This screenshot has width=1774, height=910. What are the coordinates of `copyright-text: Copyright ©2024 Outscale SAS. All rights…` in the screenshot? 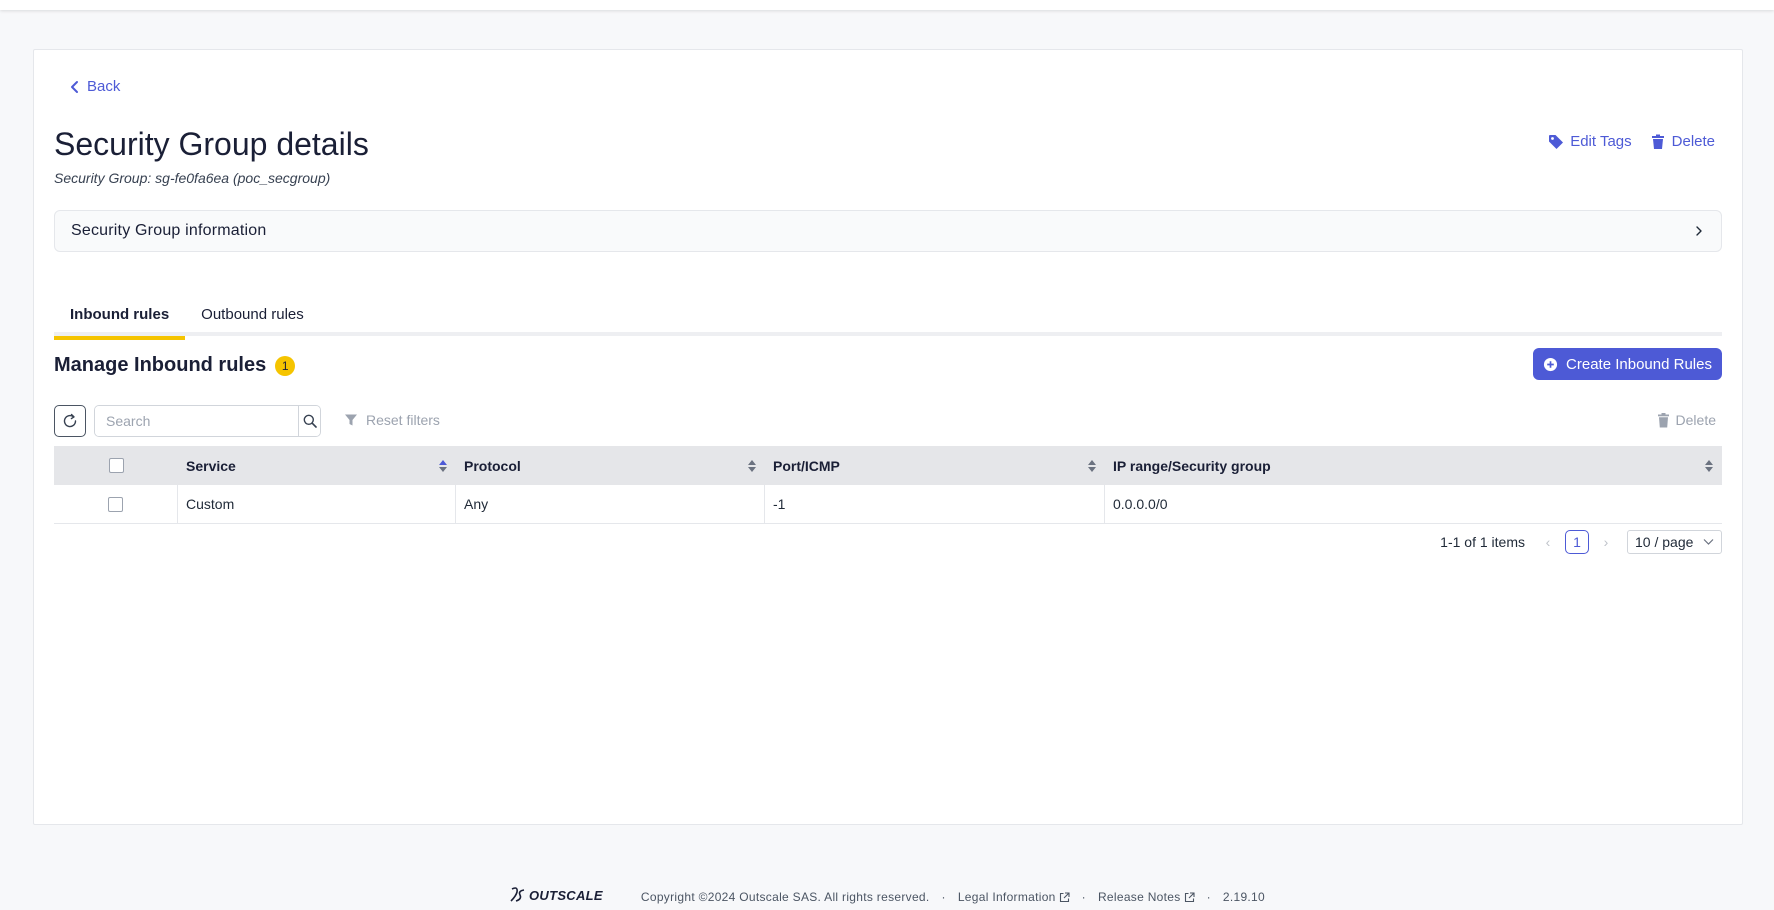 It's located at (785, 897).